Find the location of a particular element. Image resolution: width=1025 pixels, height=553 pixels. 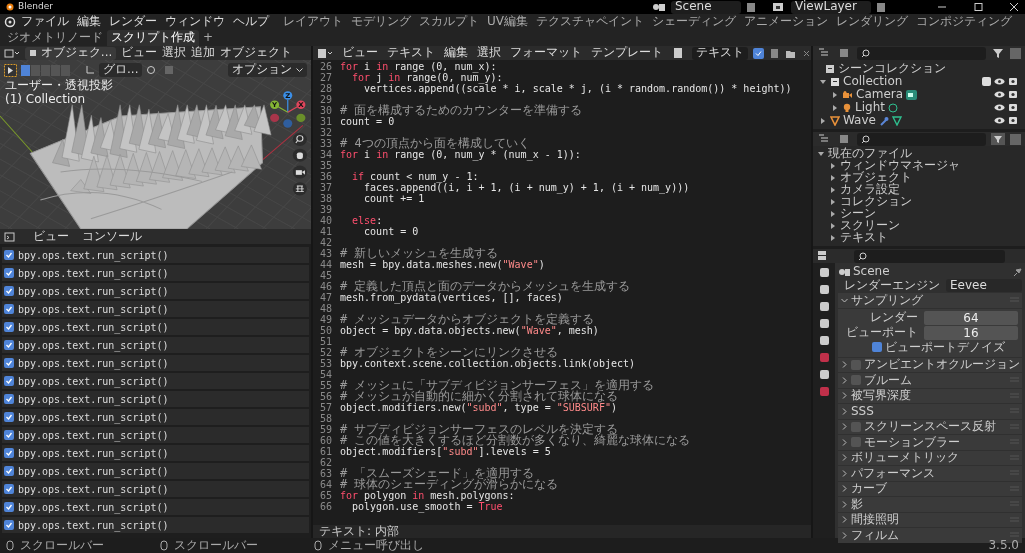

menu-item: ファイル is located at coordinates (45, 22).